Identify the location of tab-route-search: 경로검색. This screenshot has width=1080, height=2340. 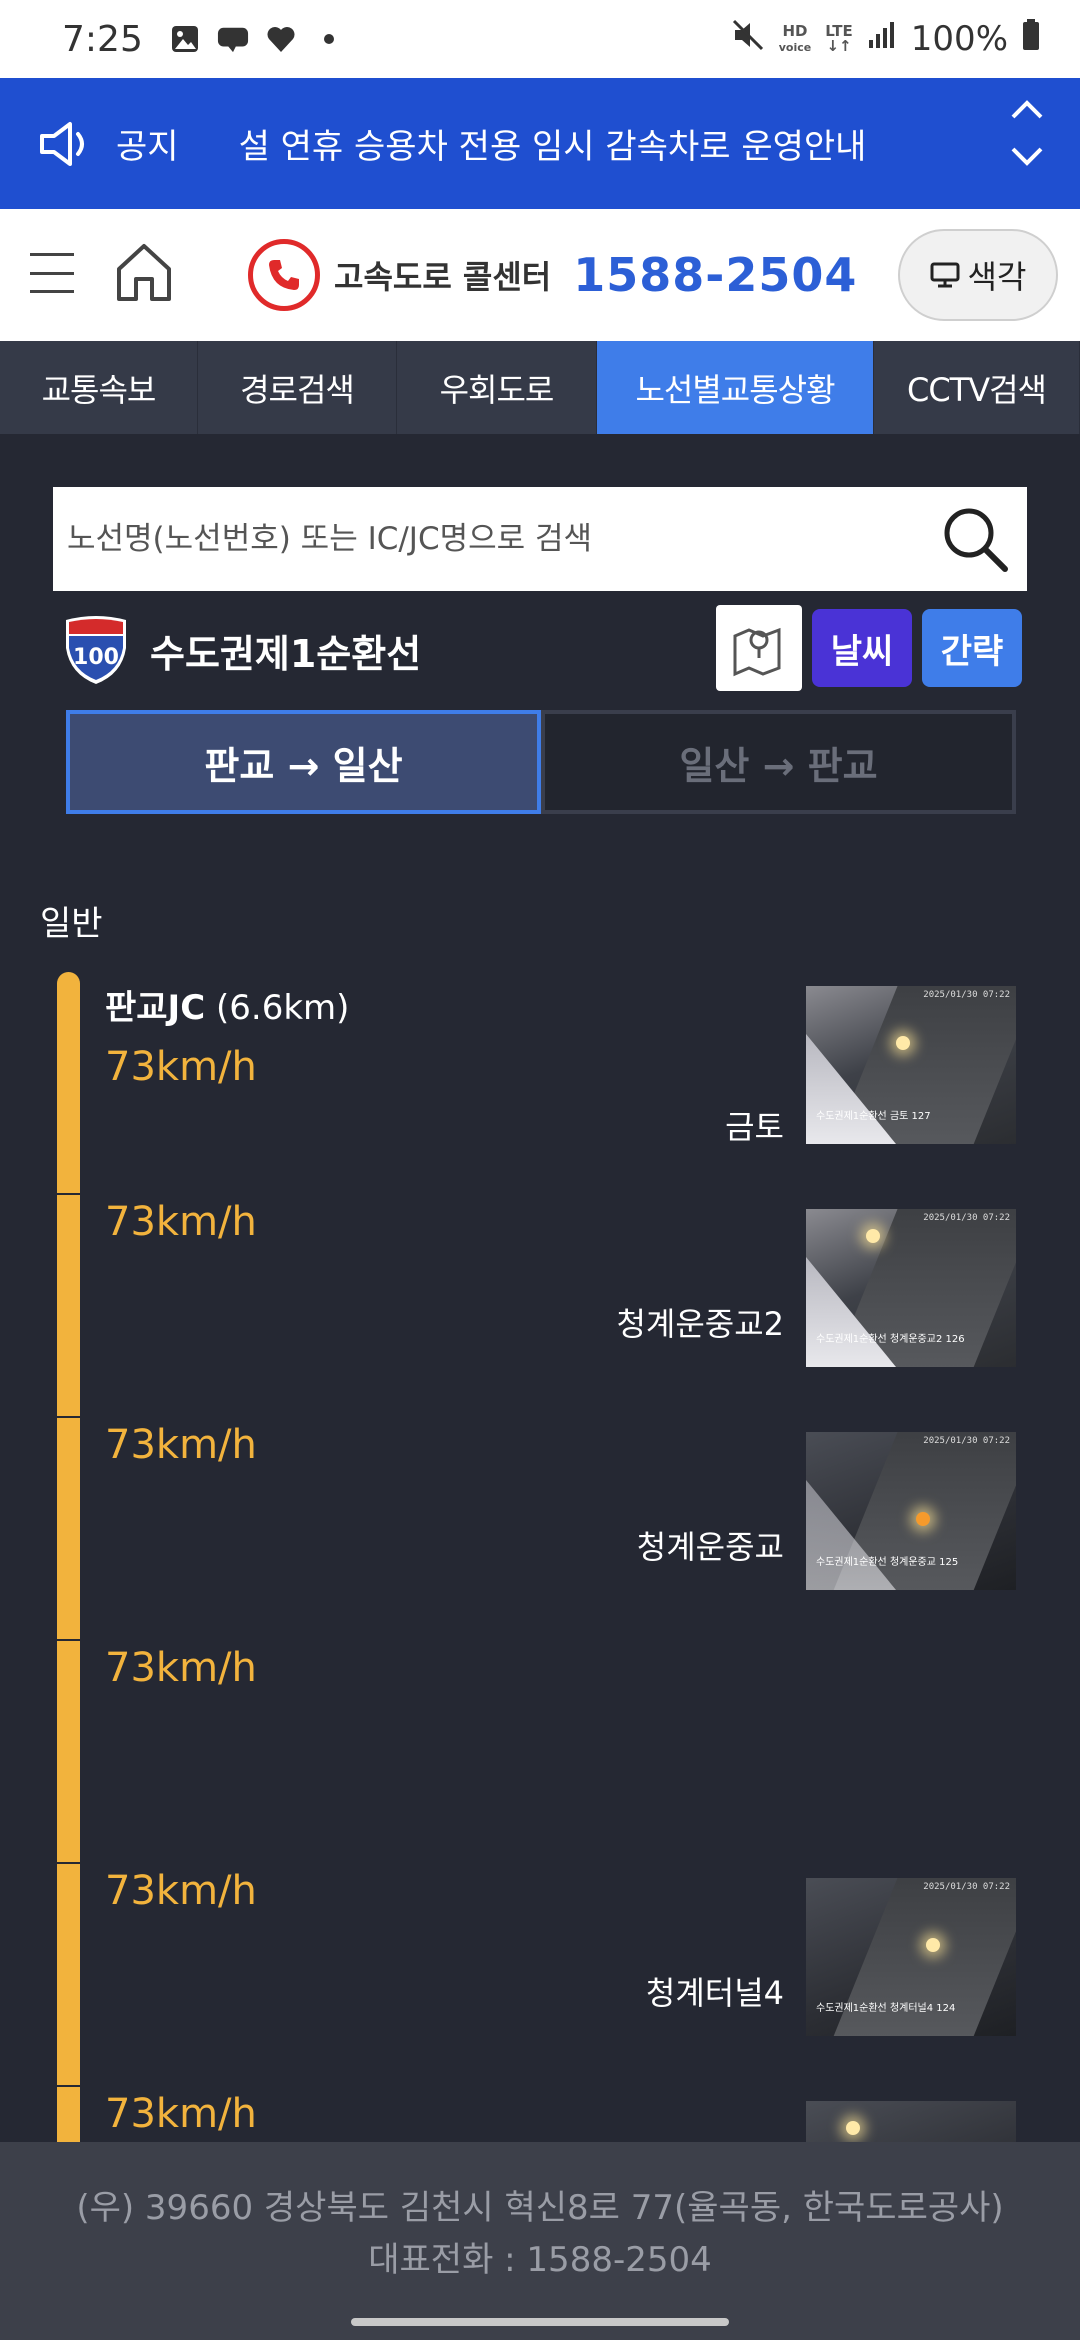
(297, 387).